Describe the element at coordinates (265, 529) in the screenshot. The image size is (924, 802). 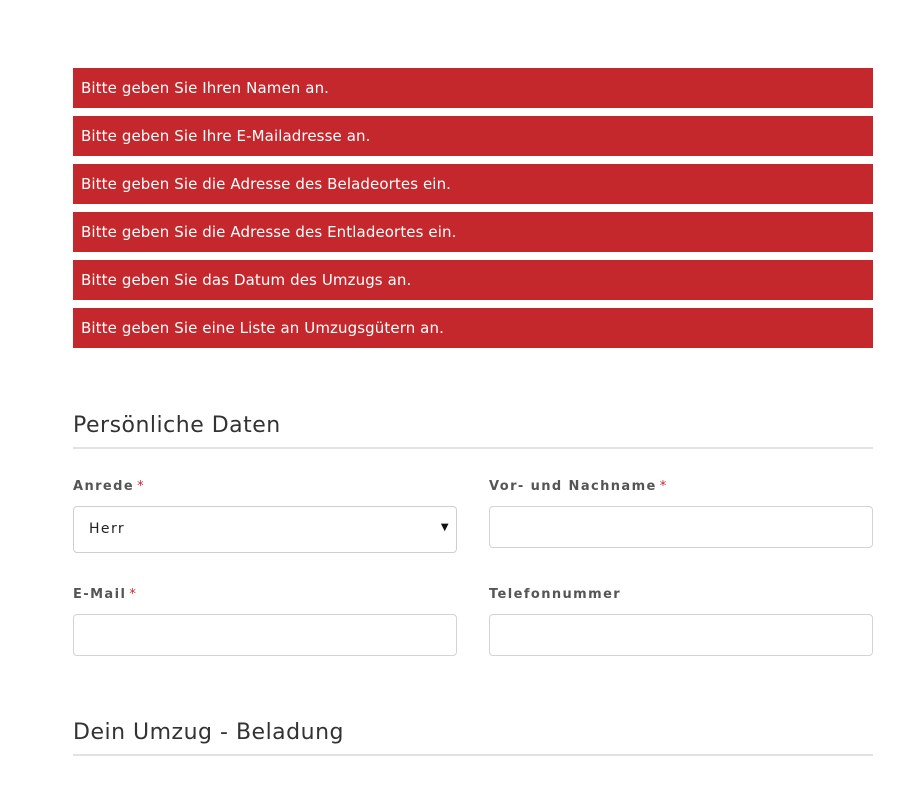
I see `anrede-select: Herr ▼` at that location.